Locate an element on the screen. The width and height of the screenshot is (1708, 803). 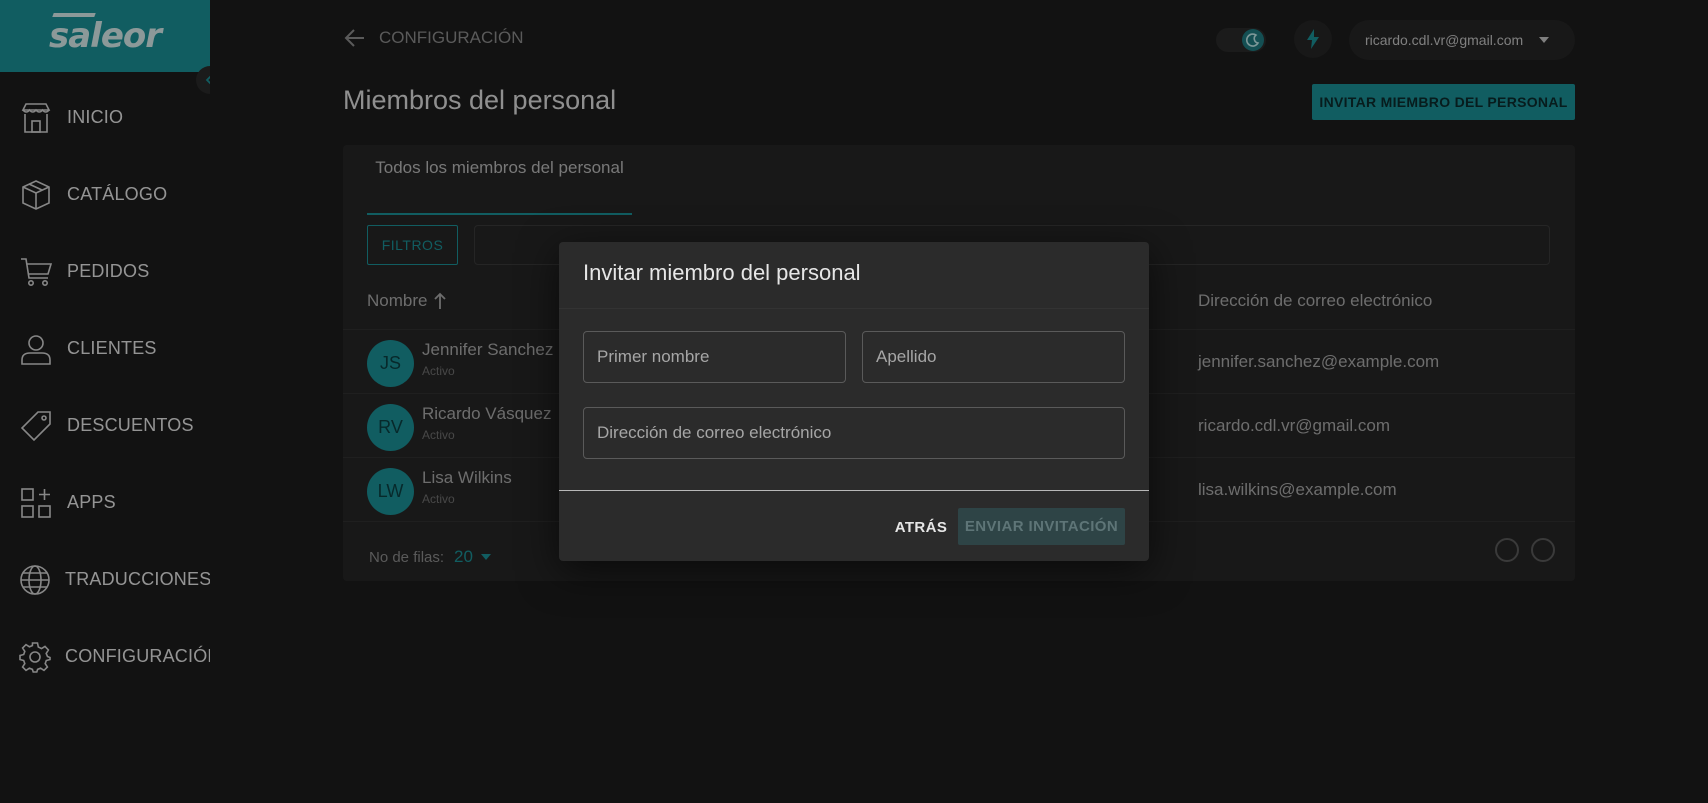
send-invitation-button: ENVIAR INVITACIÓN is located at coordinates (1041, 526).